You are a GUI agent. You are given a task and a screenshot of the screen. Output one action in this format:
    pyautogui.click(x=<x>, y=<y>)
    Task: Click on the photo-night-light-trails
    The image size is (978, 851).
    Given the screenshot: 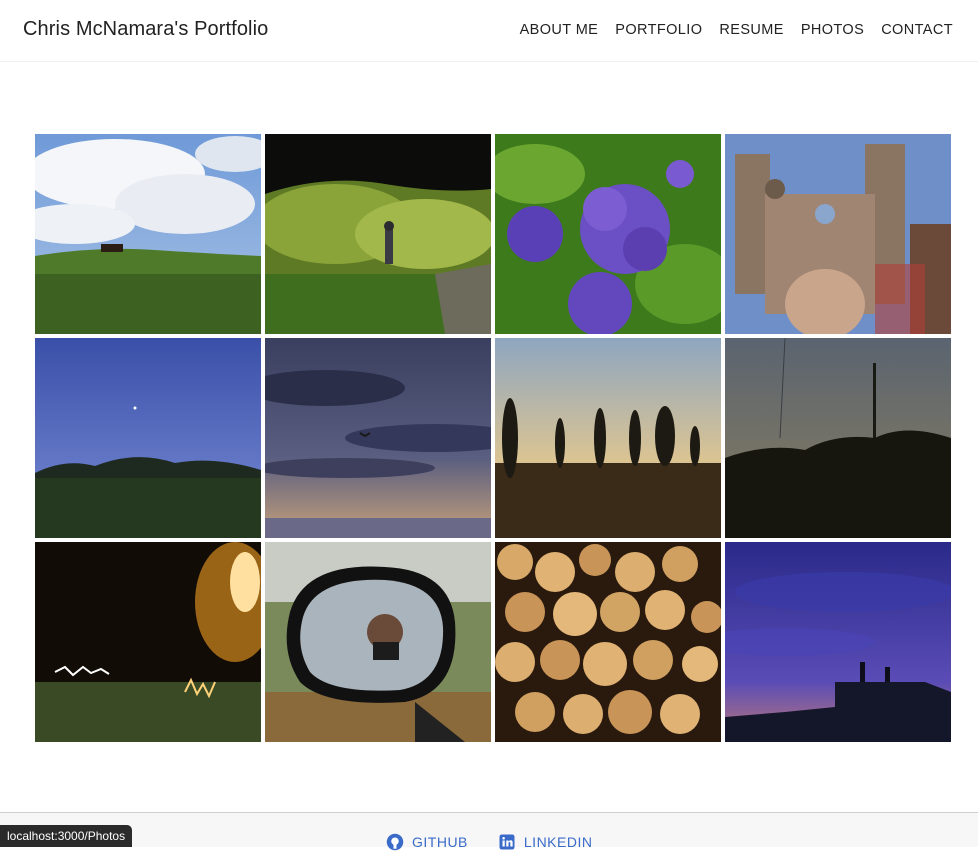 What is the action you would take?
    pyautogui.click(x=148, y=642)
    